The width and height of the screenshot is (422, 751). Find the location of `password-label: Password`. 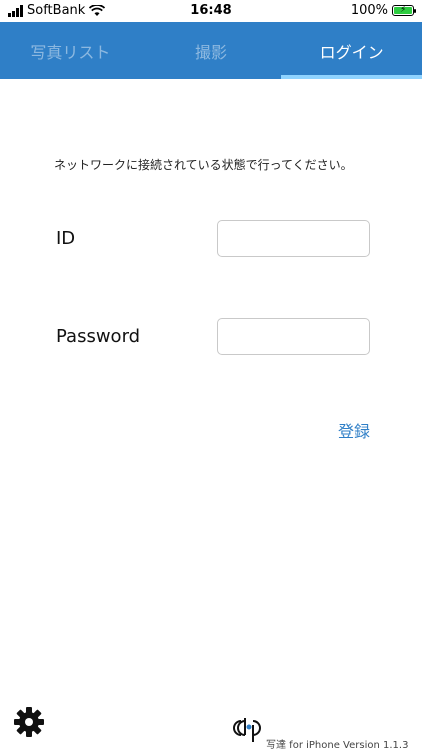

password-label: Password is located at coordinates (98, 336).